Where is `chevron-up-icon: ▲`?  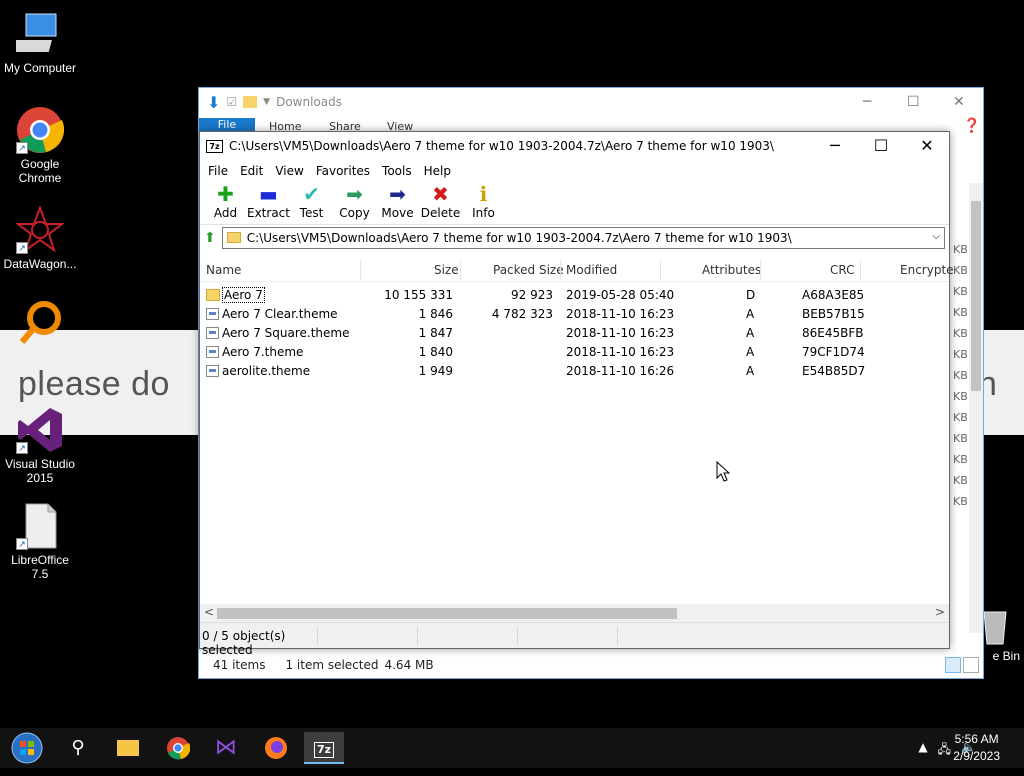
chevron-up-icon: ▲ is located at coordinates (922, 750).